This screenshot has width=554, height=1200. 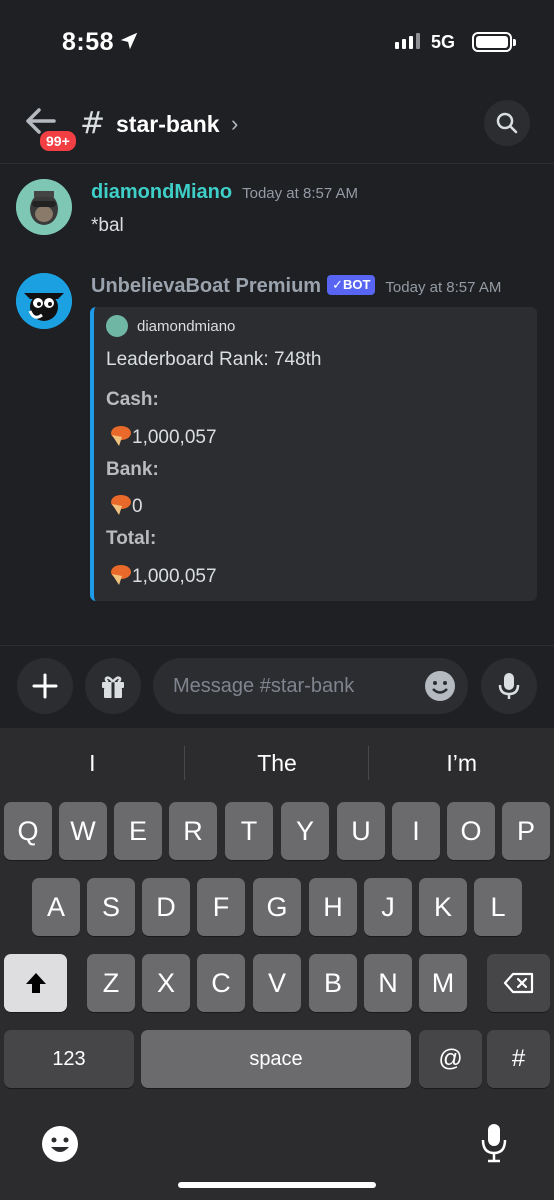 What do you see at coordinates (277, 1185) in the screenshot?
I see `home-indicator` at bounding box center [277, 1185].